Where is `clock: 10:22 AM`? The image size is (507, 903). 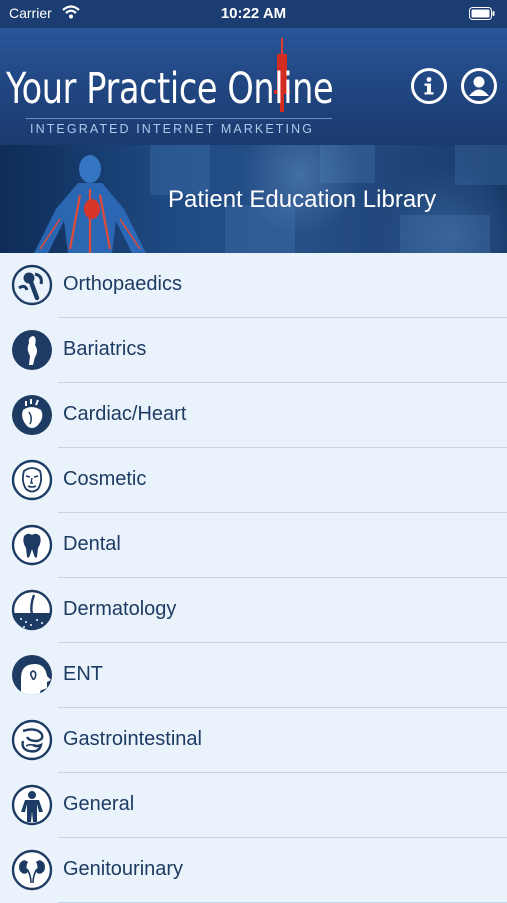 clock: 10:22 AM is located at coordinates (253, 13).